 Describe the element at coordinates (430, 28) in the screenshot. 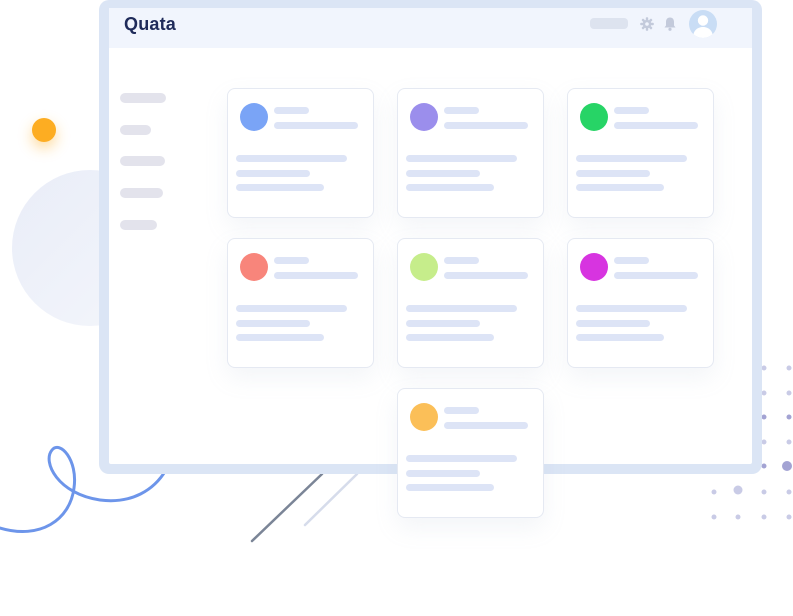

I see `top-bar: Quata` at that location.